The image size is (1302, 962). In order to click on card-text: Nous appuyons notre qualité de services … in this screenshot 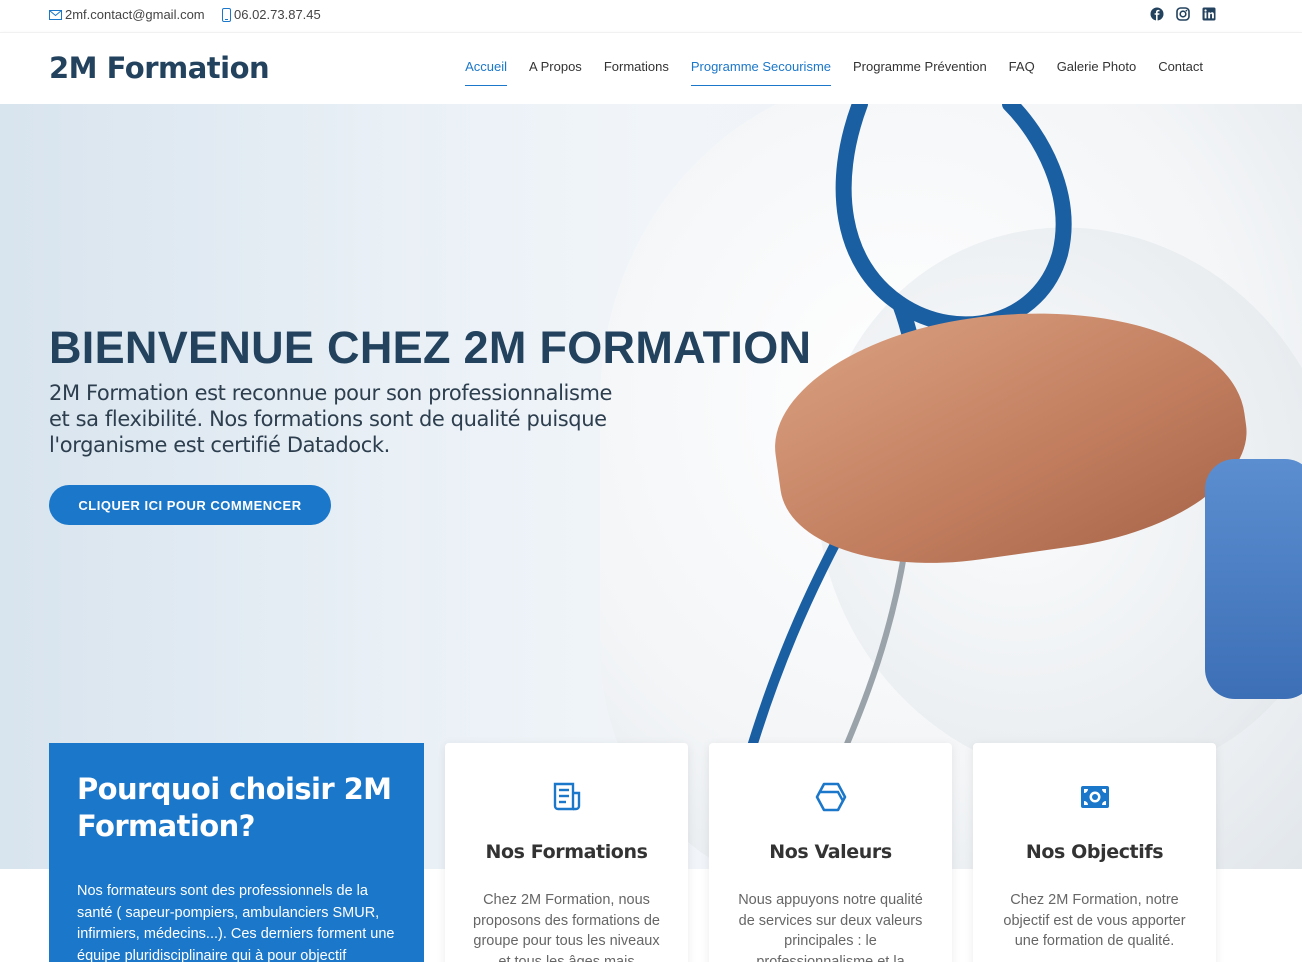, I will do `click(830, 927)`.